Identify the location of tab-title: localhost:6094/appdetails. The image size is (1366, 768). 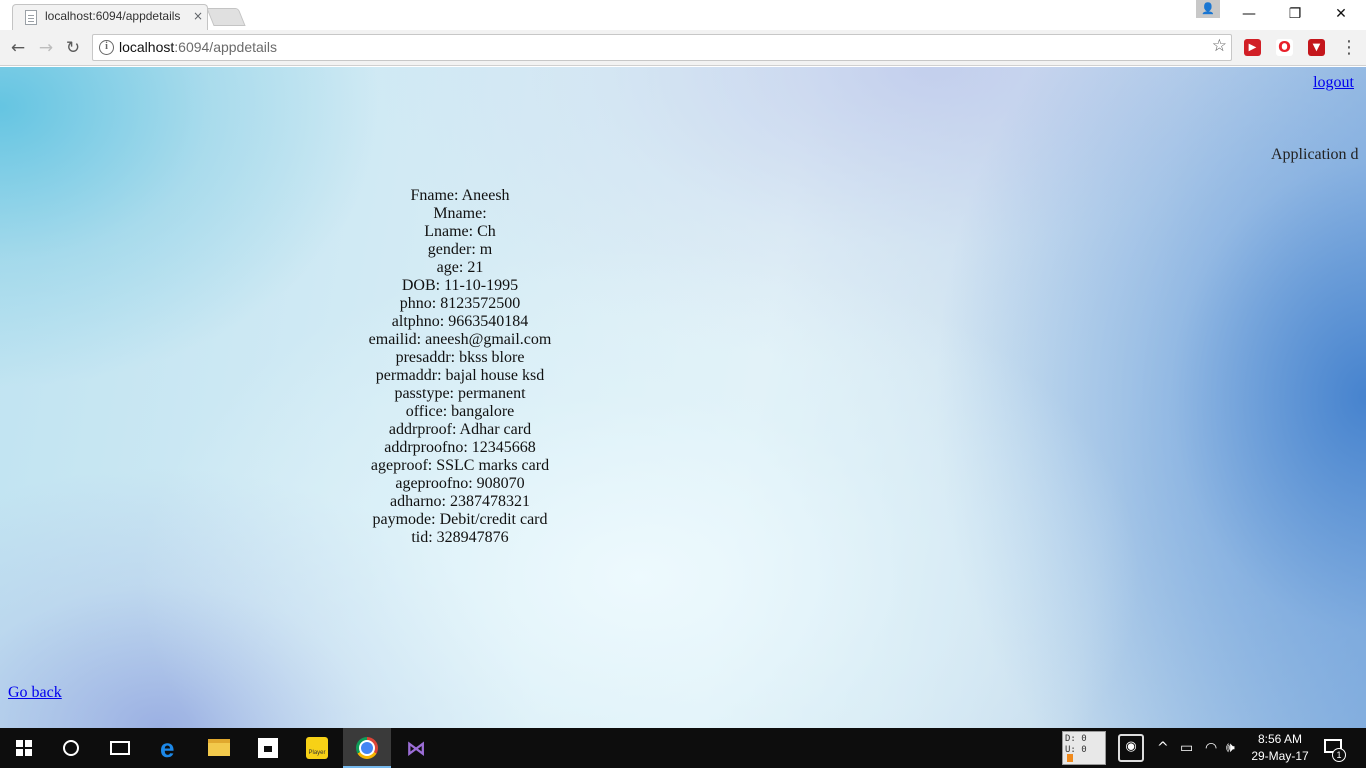
(113, 16).